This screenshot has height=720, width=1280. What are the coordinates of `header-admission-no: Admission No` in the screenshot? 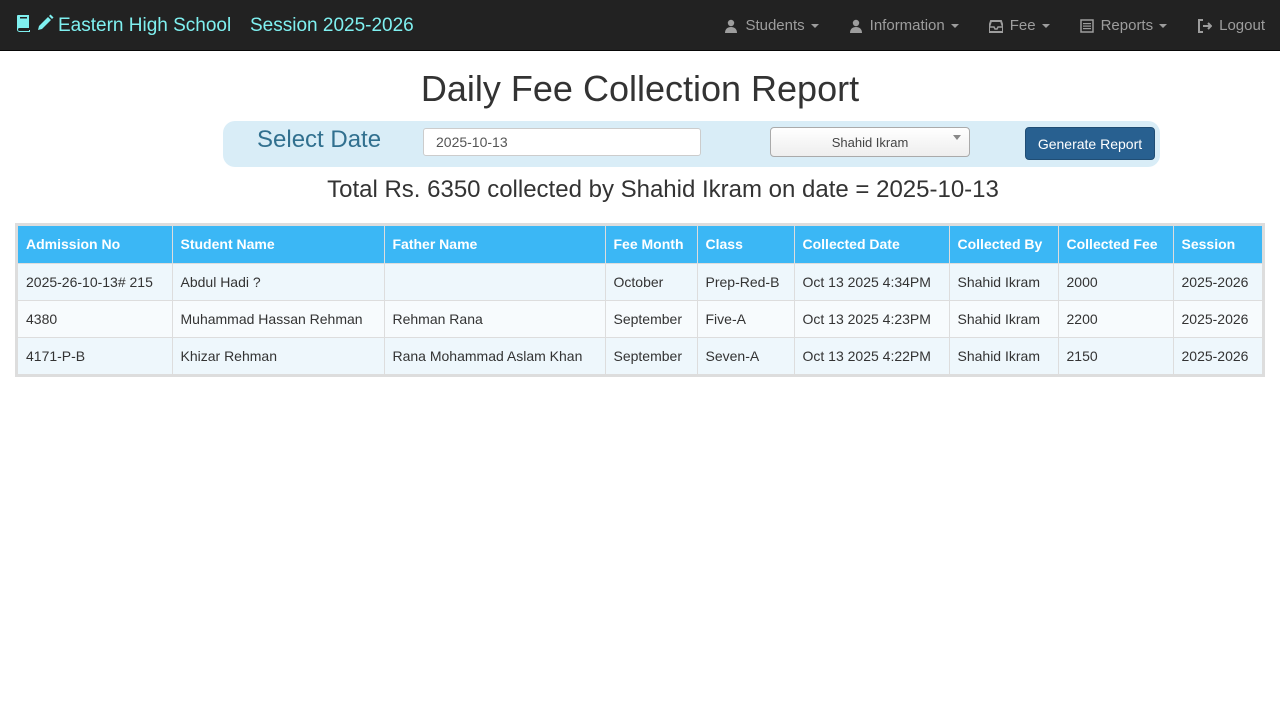 It's located at (95, 244).